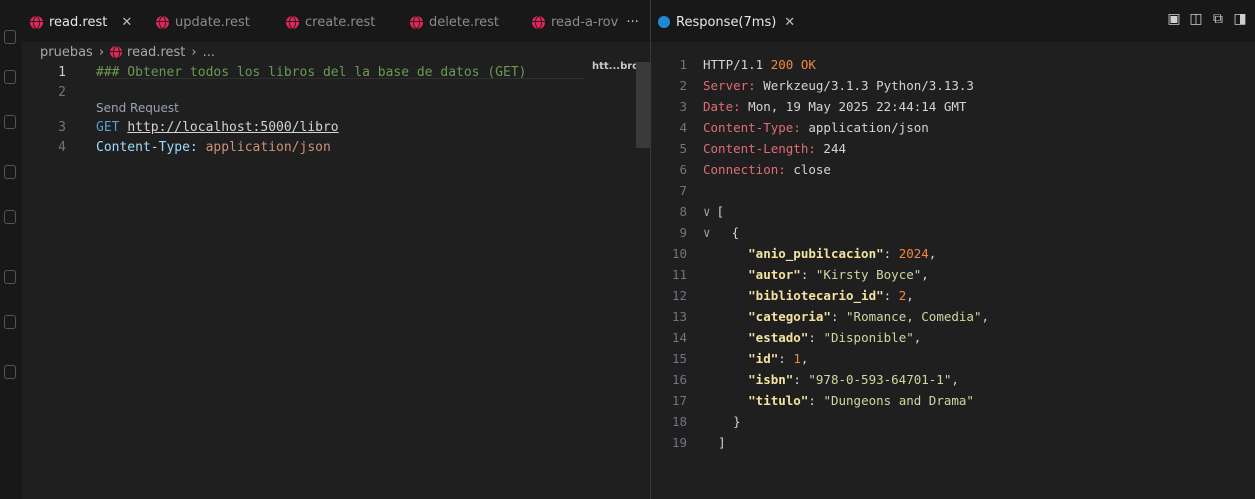 This screenshot has width=1255, height=499. What do you see at coordinates (729, 85) in the screenshot?
I see `header-name: Server:` at bounding box center [729, 85].